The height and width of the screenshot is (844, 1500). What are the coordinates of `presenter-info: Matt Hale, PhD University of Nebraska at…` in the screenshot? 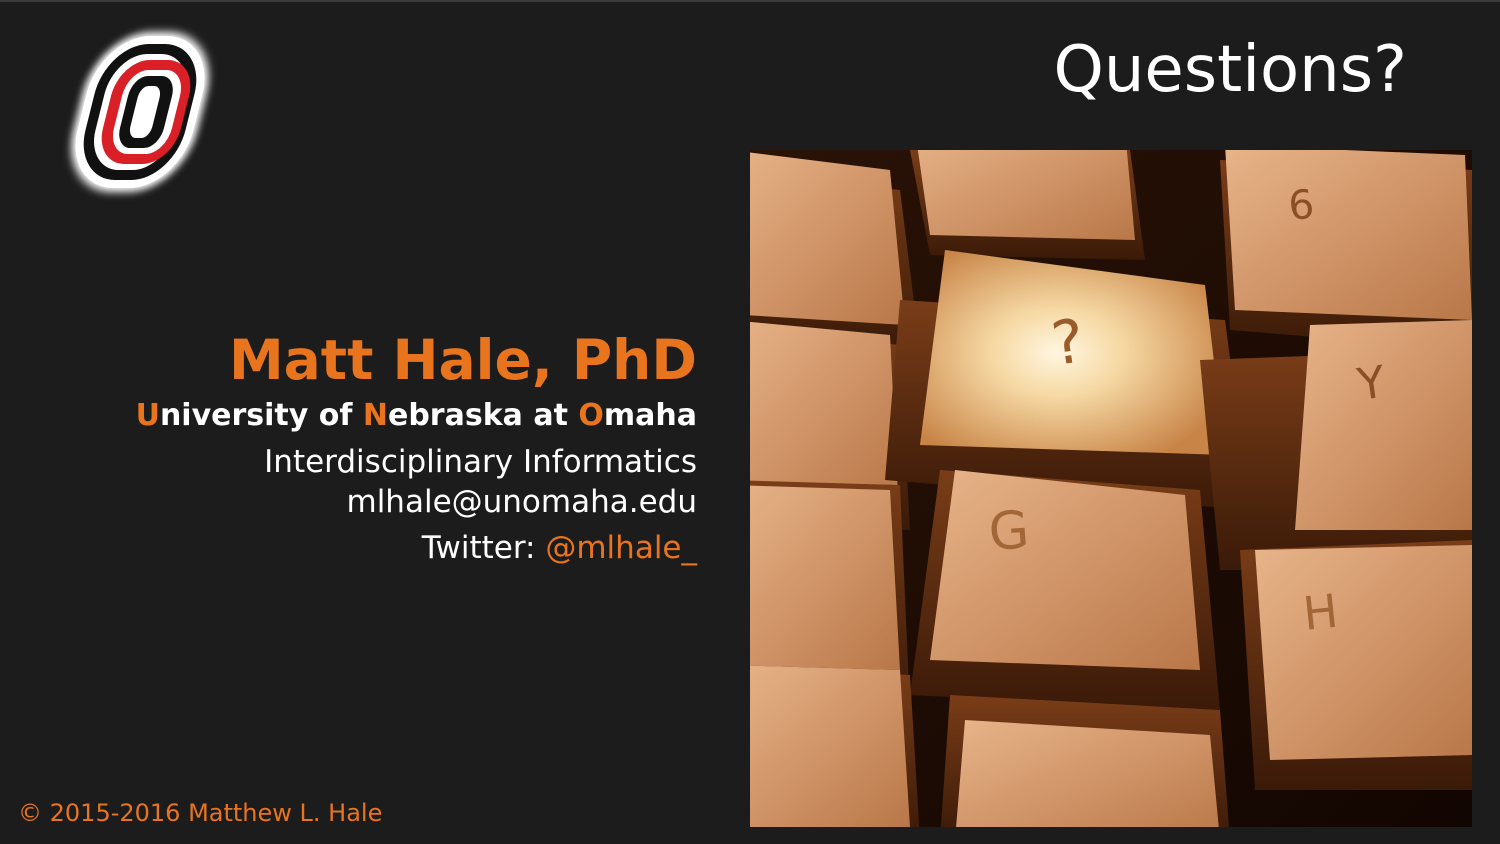 It's located at (416, 449).